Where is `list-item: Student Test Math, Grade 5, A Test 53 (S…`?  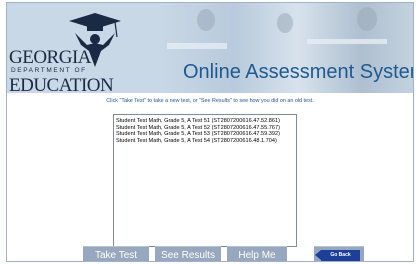 list-item: Student Test Math, Grade 5, A Test 53 (S… is located at coordinates (206, 134).